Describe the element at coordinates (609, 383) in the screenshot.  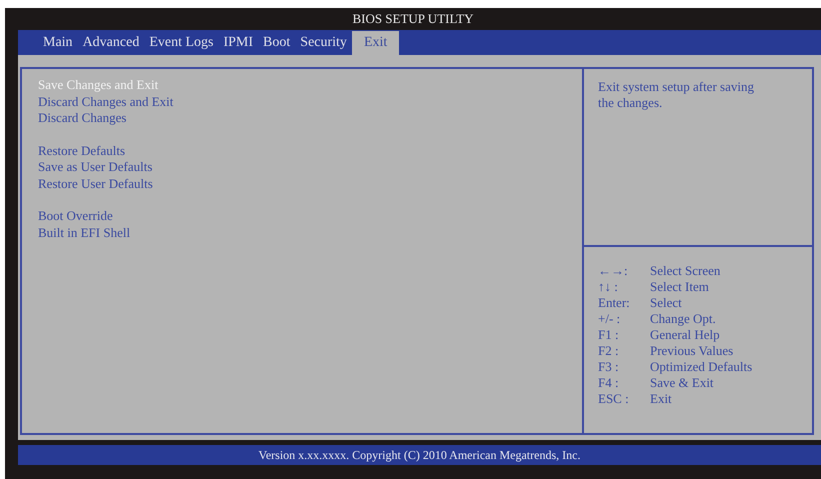
I see `key-label: F4 :` at that location.